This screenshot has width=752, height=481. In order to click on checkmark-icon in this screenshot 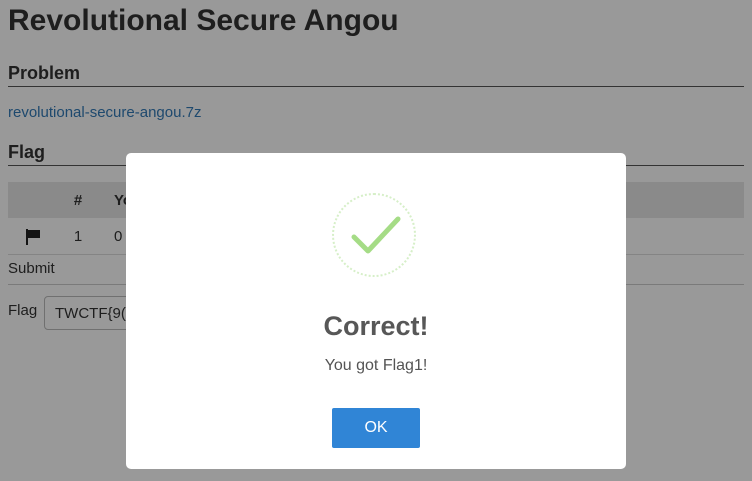, I will do `click(376, 235)`.